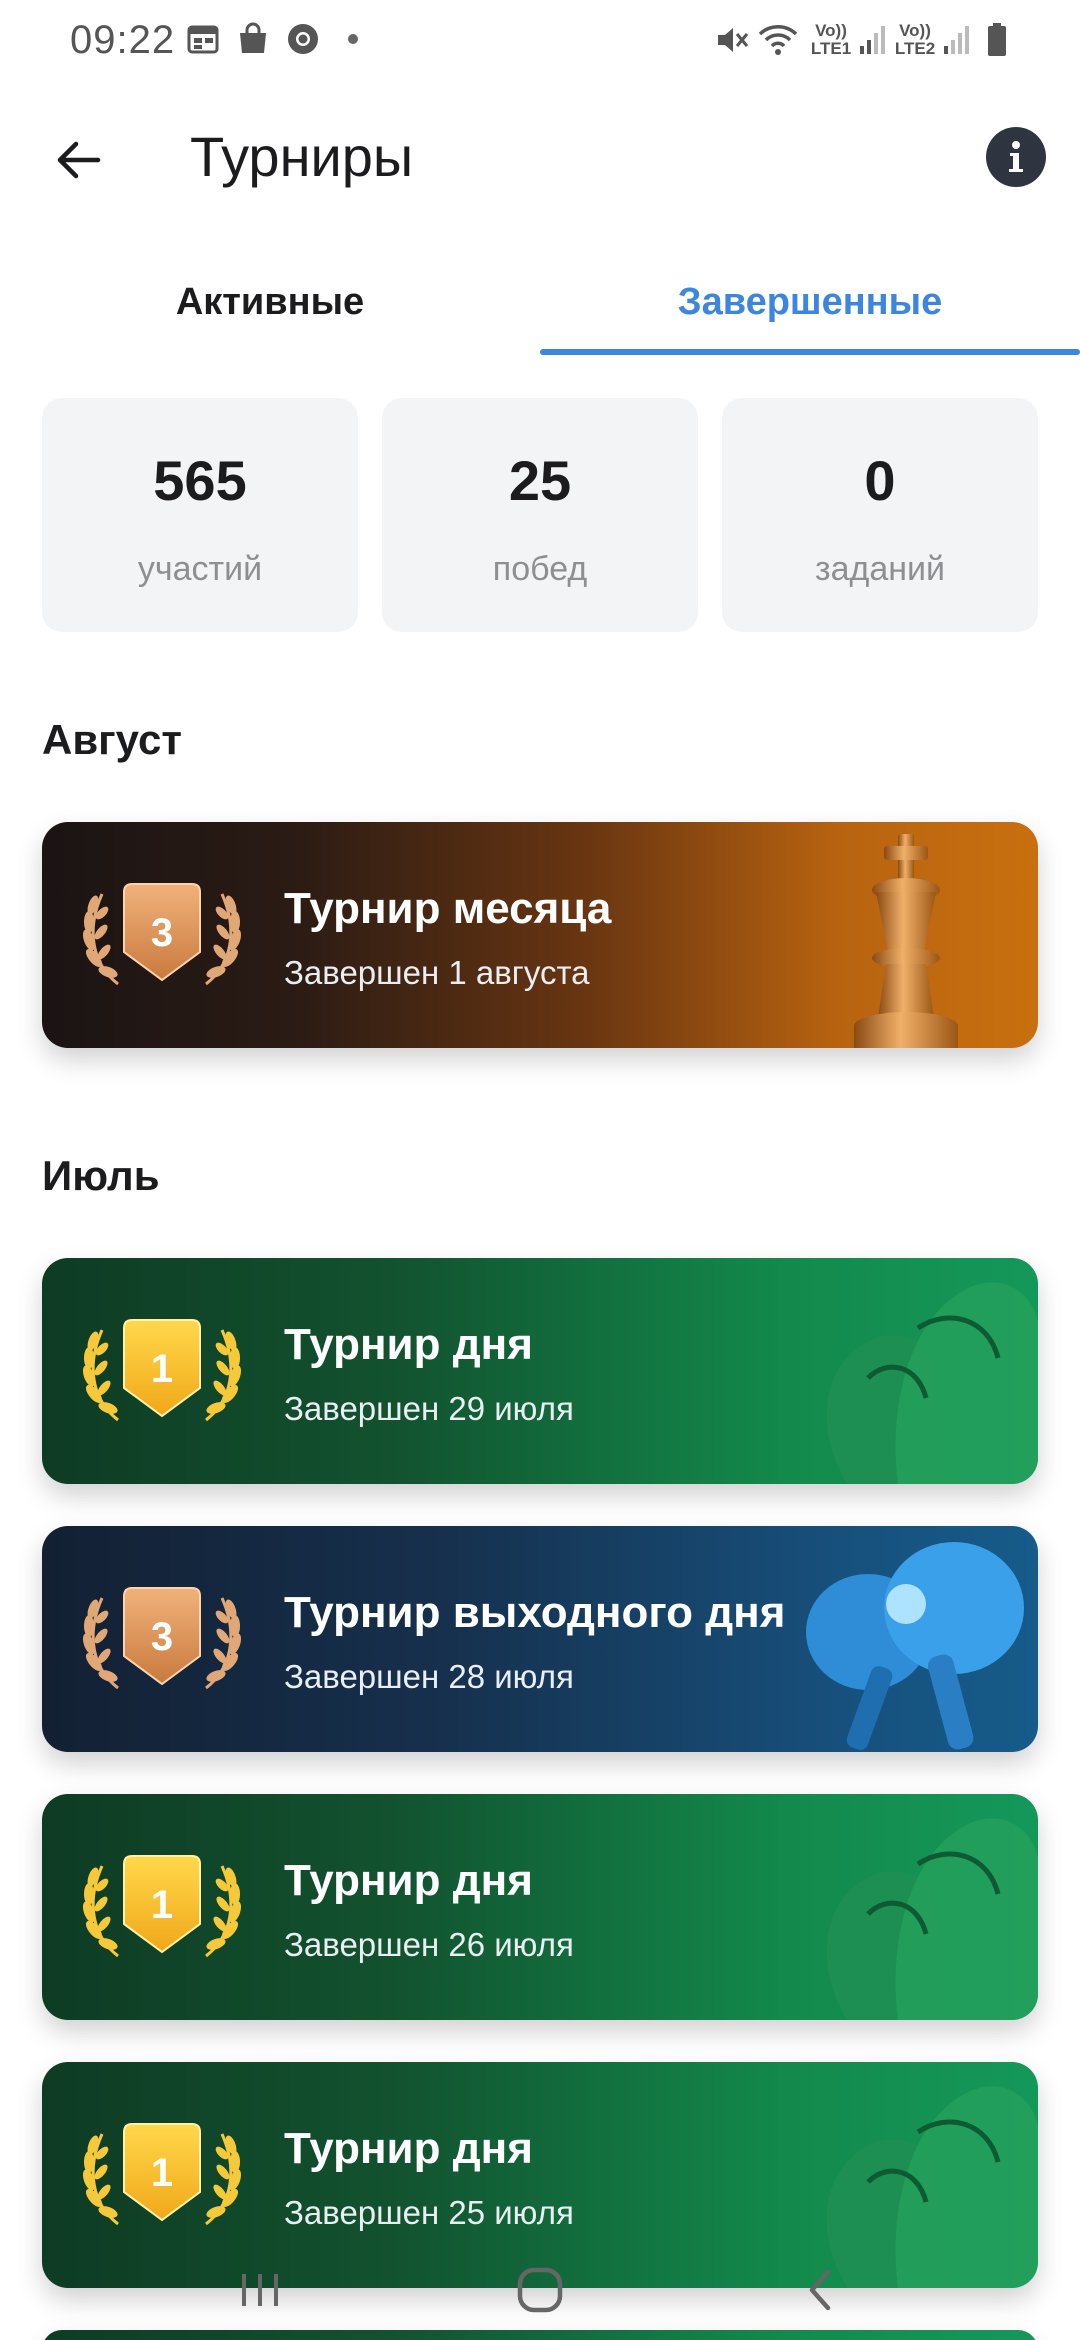  I want to click on info-icon, so click(1016, 156).